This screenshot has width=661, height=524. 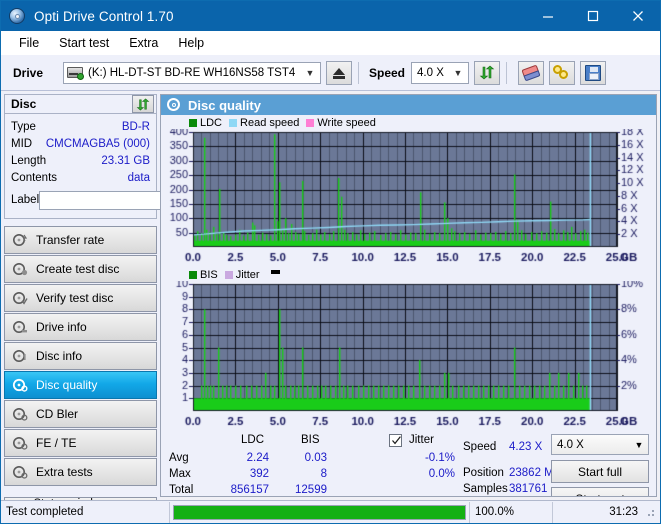 I want to click on jitter-checkbox, so click(x=395, y=440).